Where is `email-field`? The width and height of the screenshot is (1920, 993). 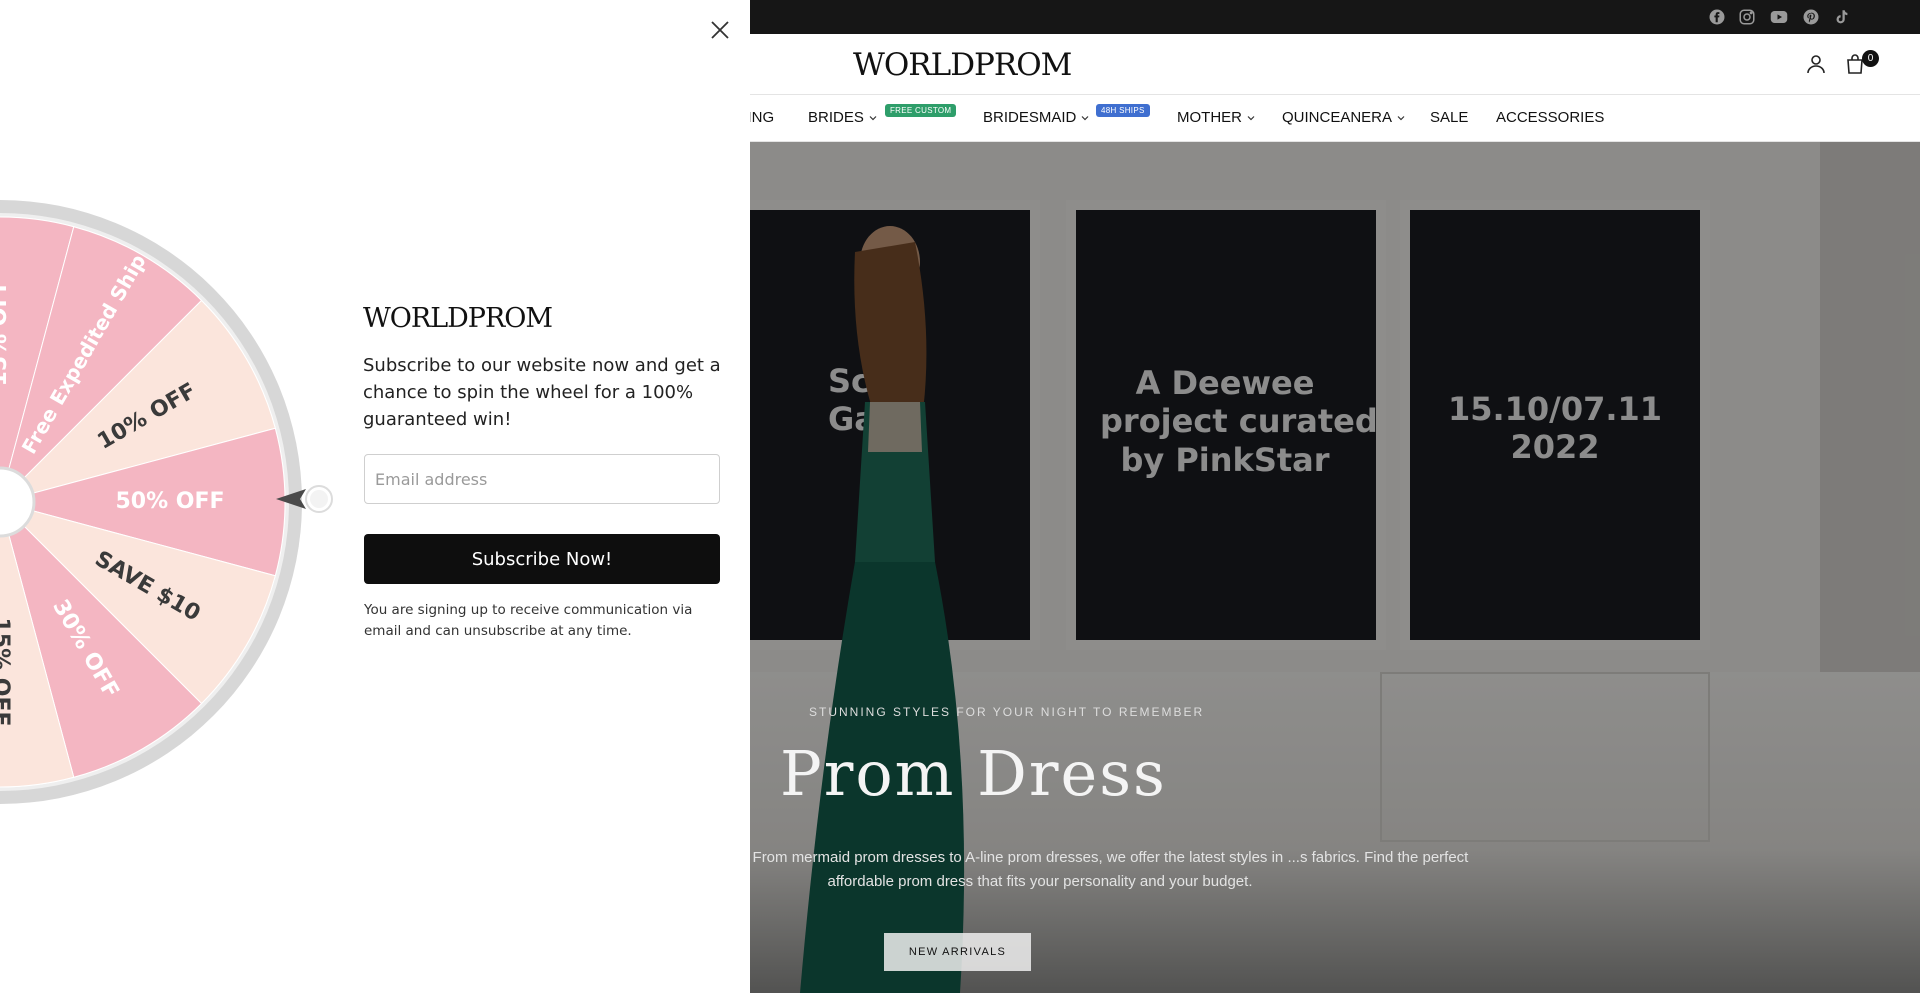 email-field is located at coordinates (542, 479).